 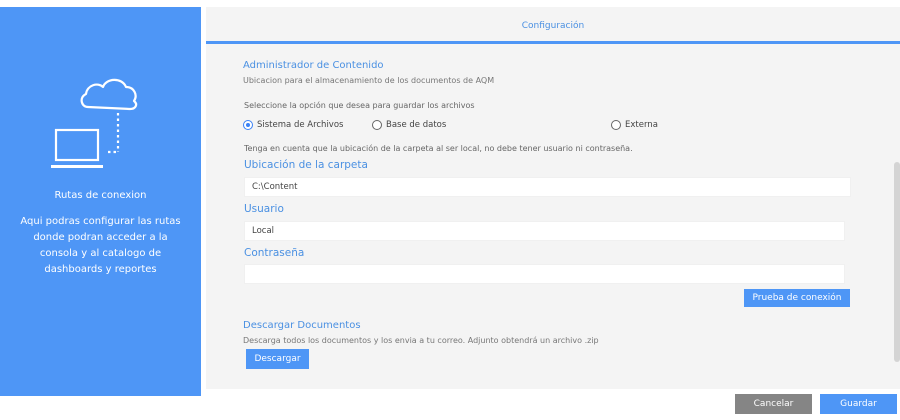 I want to click on radio-external: Externa, so click(x=634, y=125).